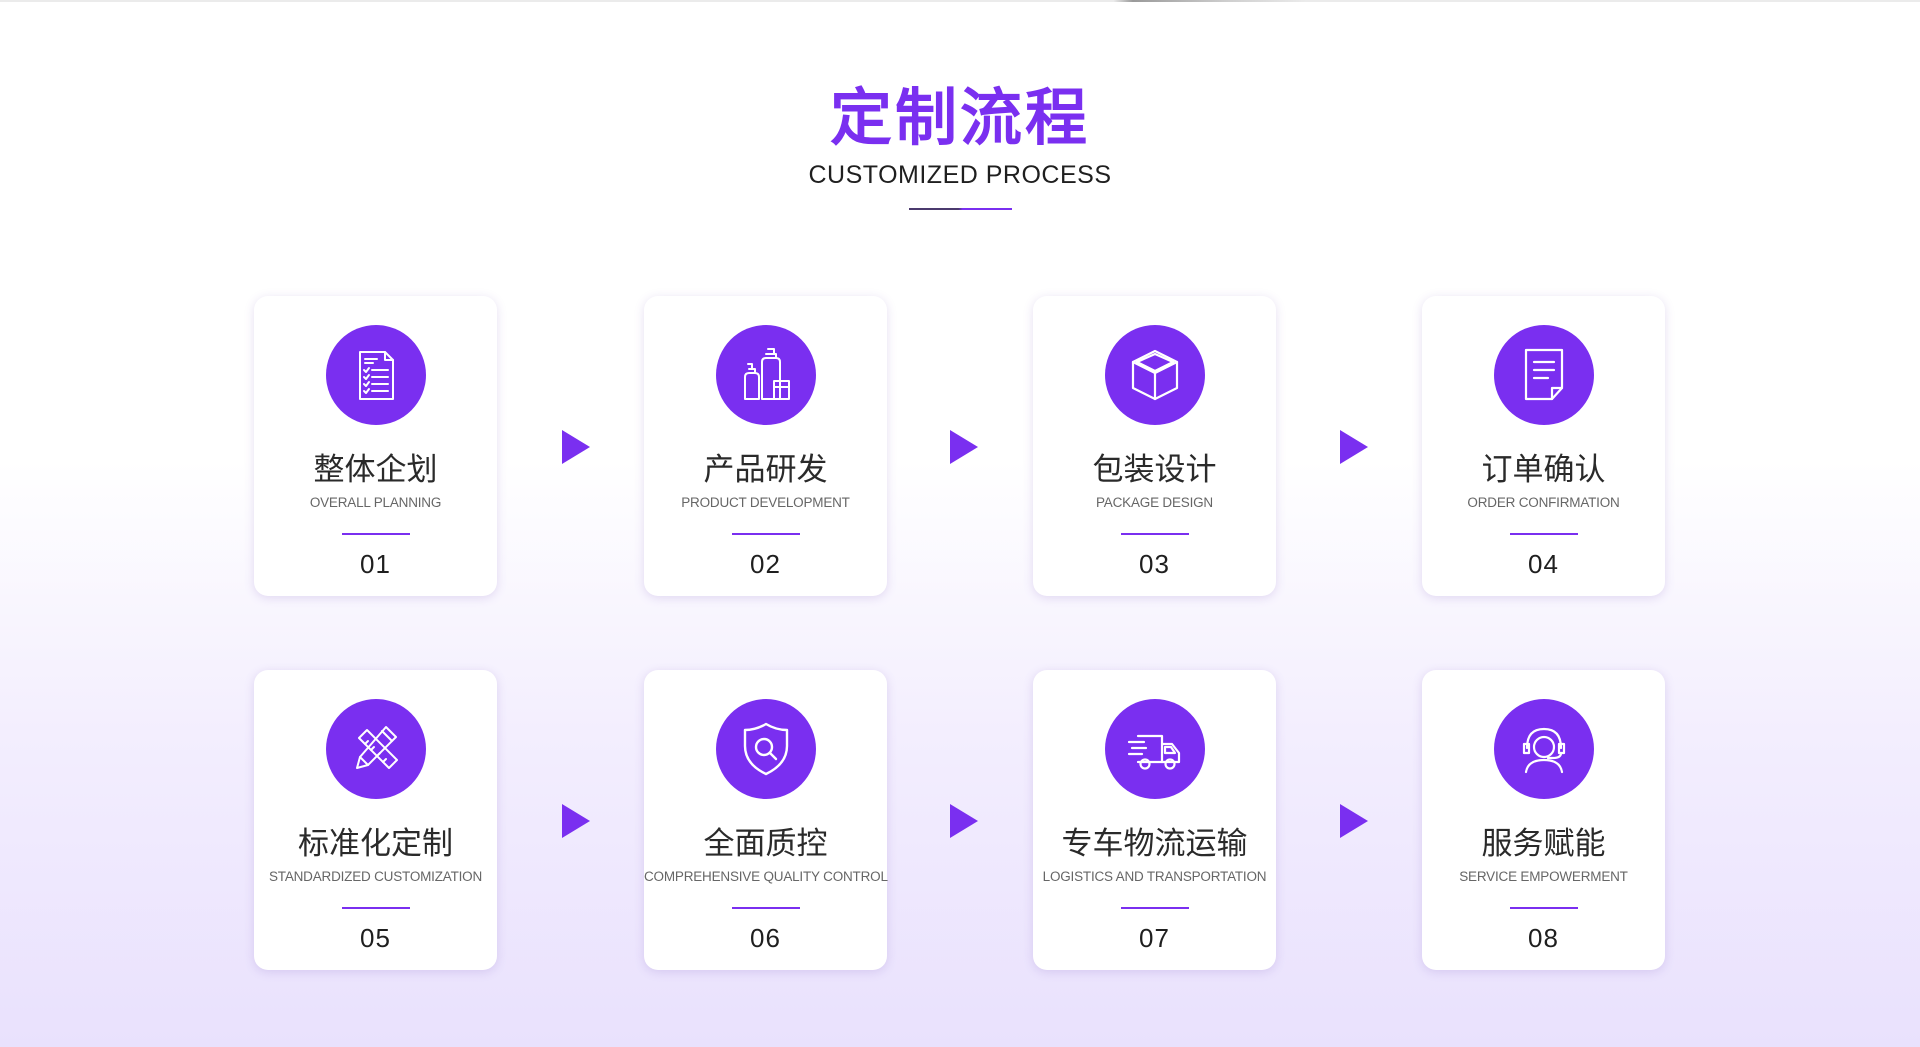 The height and width of the screenshot is (1047, 1920). I want to click on process-card-01: 整体企划 OVERALL PLANNING 01, so click(375, 446).